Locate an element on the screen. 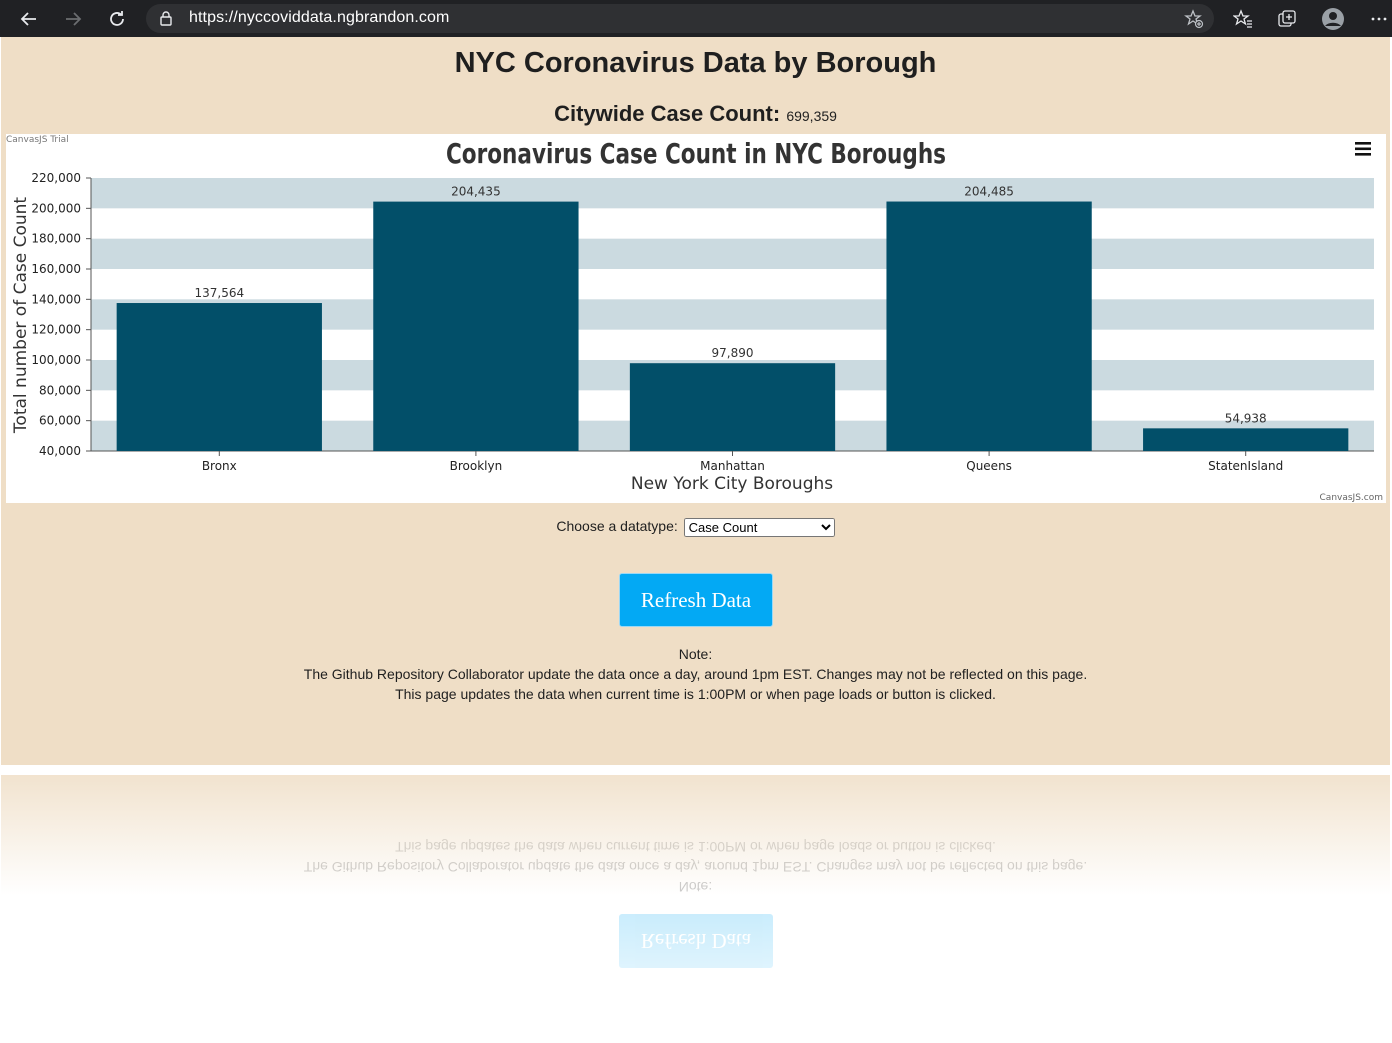 This screenshot has height=1043, width=1392. y-tick-label: 160,000 is located at coordinates (56, 269).